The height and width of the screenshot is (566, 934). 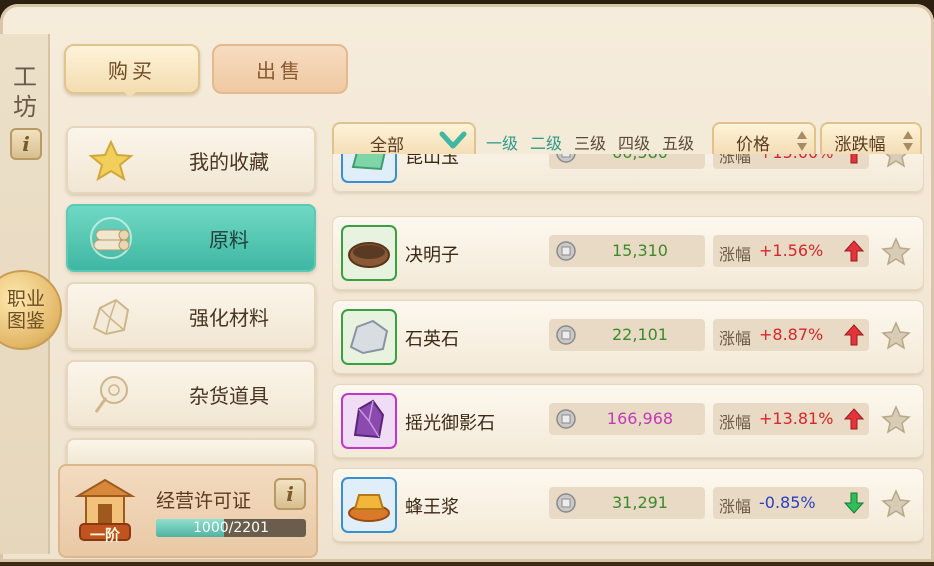 I want to click on change-box: 涨幅 -0.85%, so click(x=791, y=503).